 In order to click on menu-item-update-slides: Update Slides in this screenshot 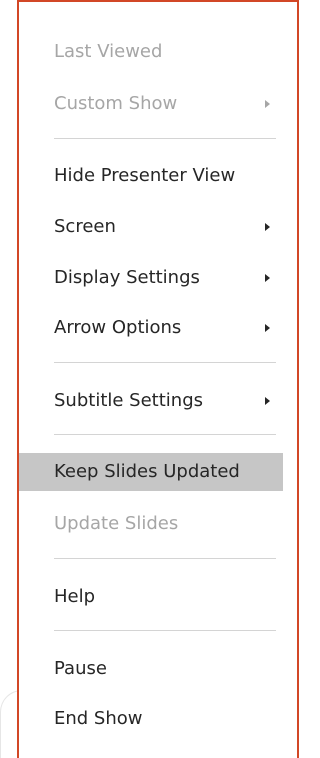, I will do `click(158, 524)`.